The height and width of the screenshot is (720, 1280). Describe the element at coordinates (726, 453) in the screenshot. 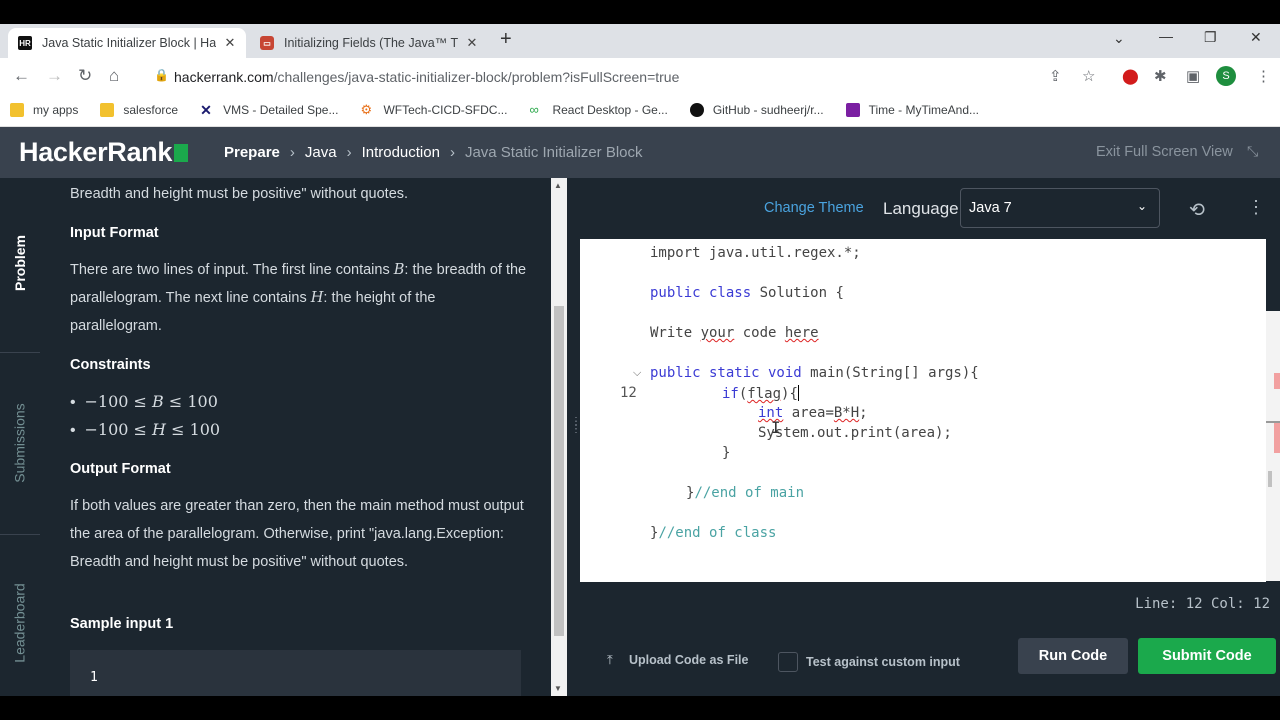

I see `code-line: }` at that location.